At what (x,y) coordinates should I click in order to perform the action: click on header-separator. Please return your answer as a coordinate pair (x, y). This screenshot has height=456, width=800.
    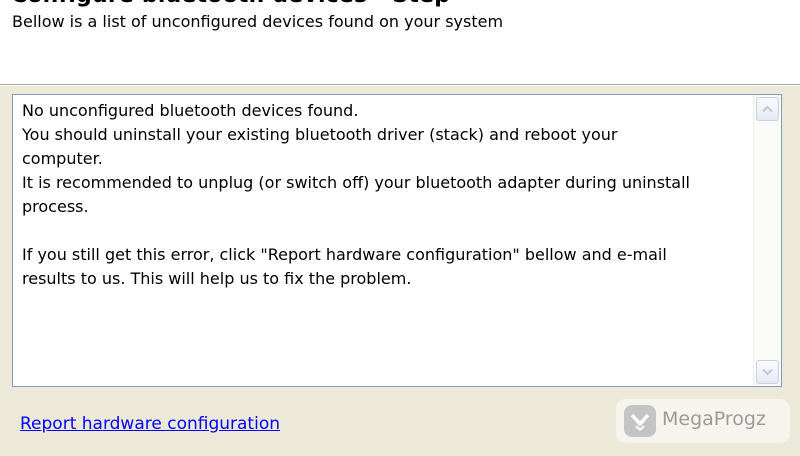
    Looking at the image, I should click on (400, 85).